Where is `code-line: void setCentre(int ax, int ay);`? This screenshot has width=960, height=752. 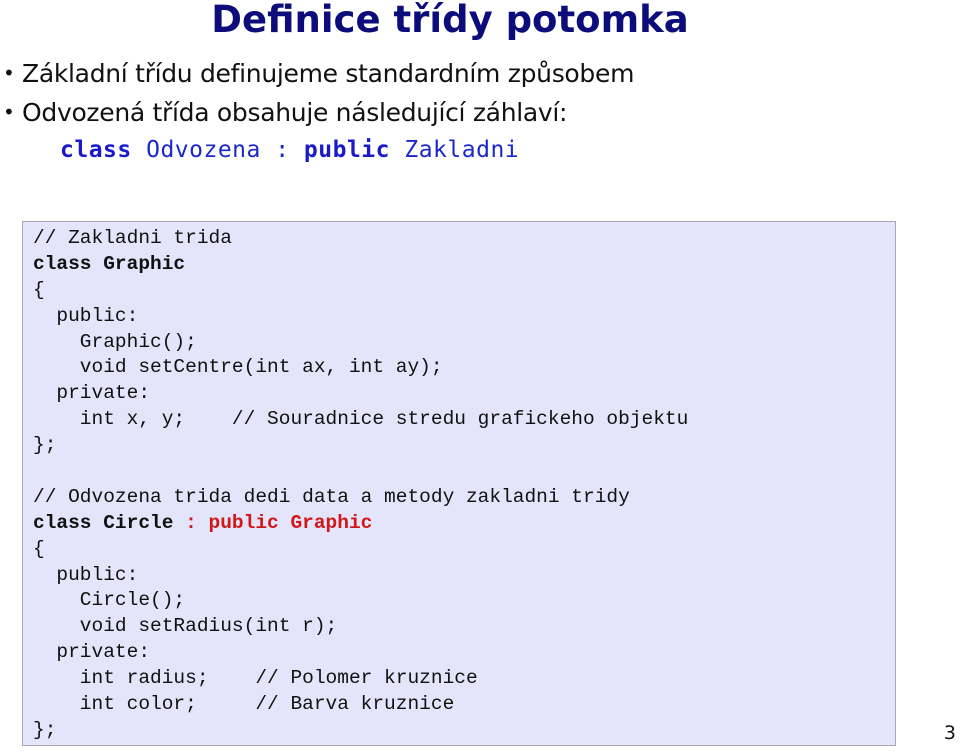
code-line: void setCentre(int ax, int ay); is located at coordinates (360, 368).